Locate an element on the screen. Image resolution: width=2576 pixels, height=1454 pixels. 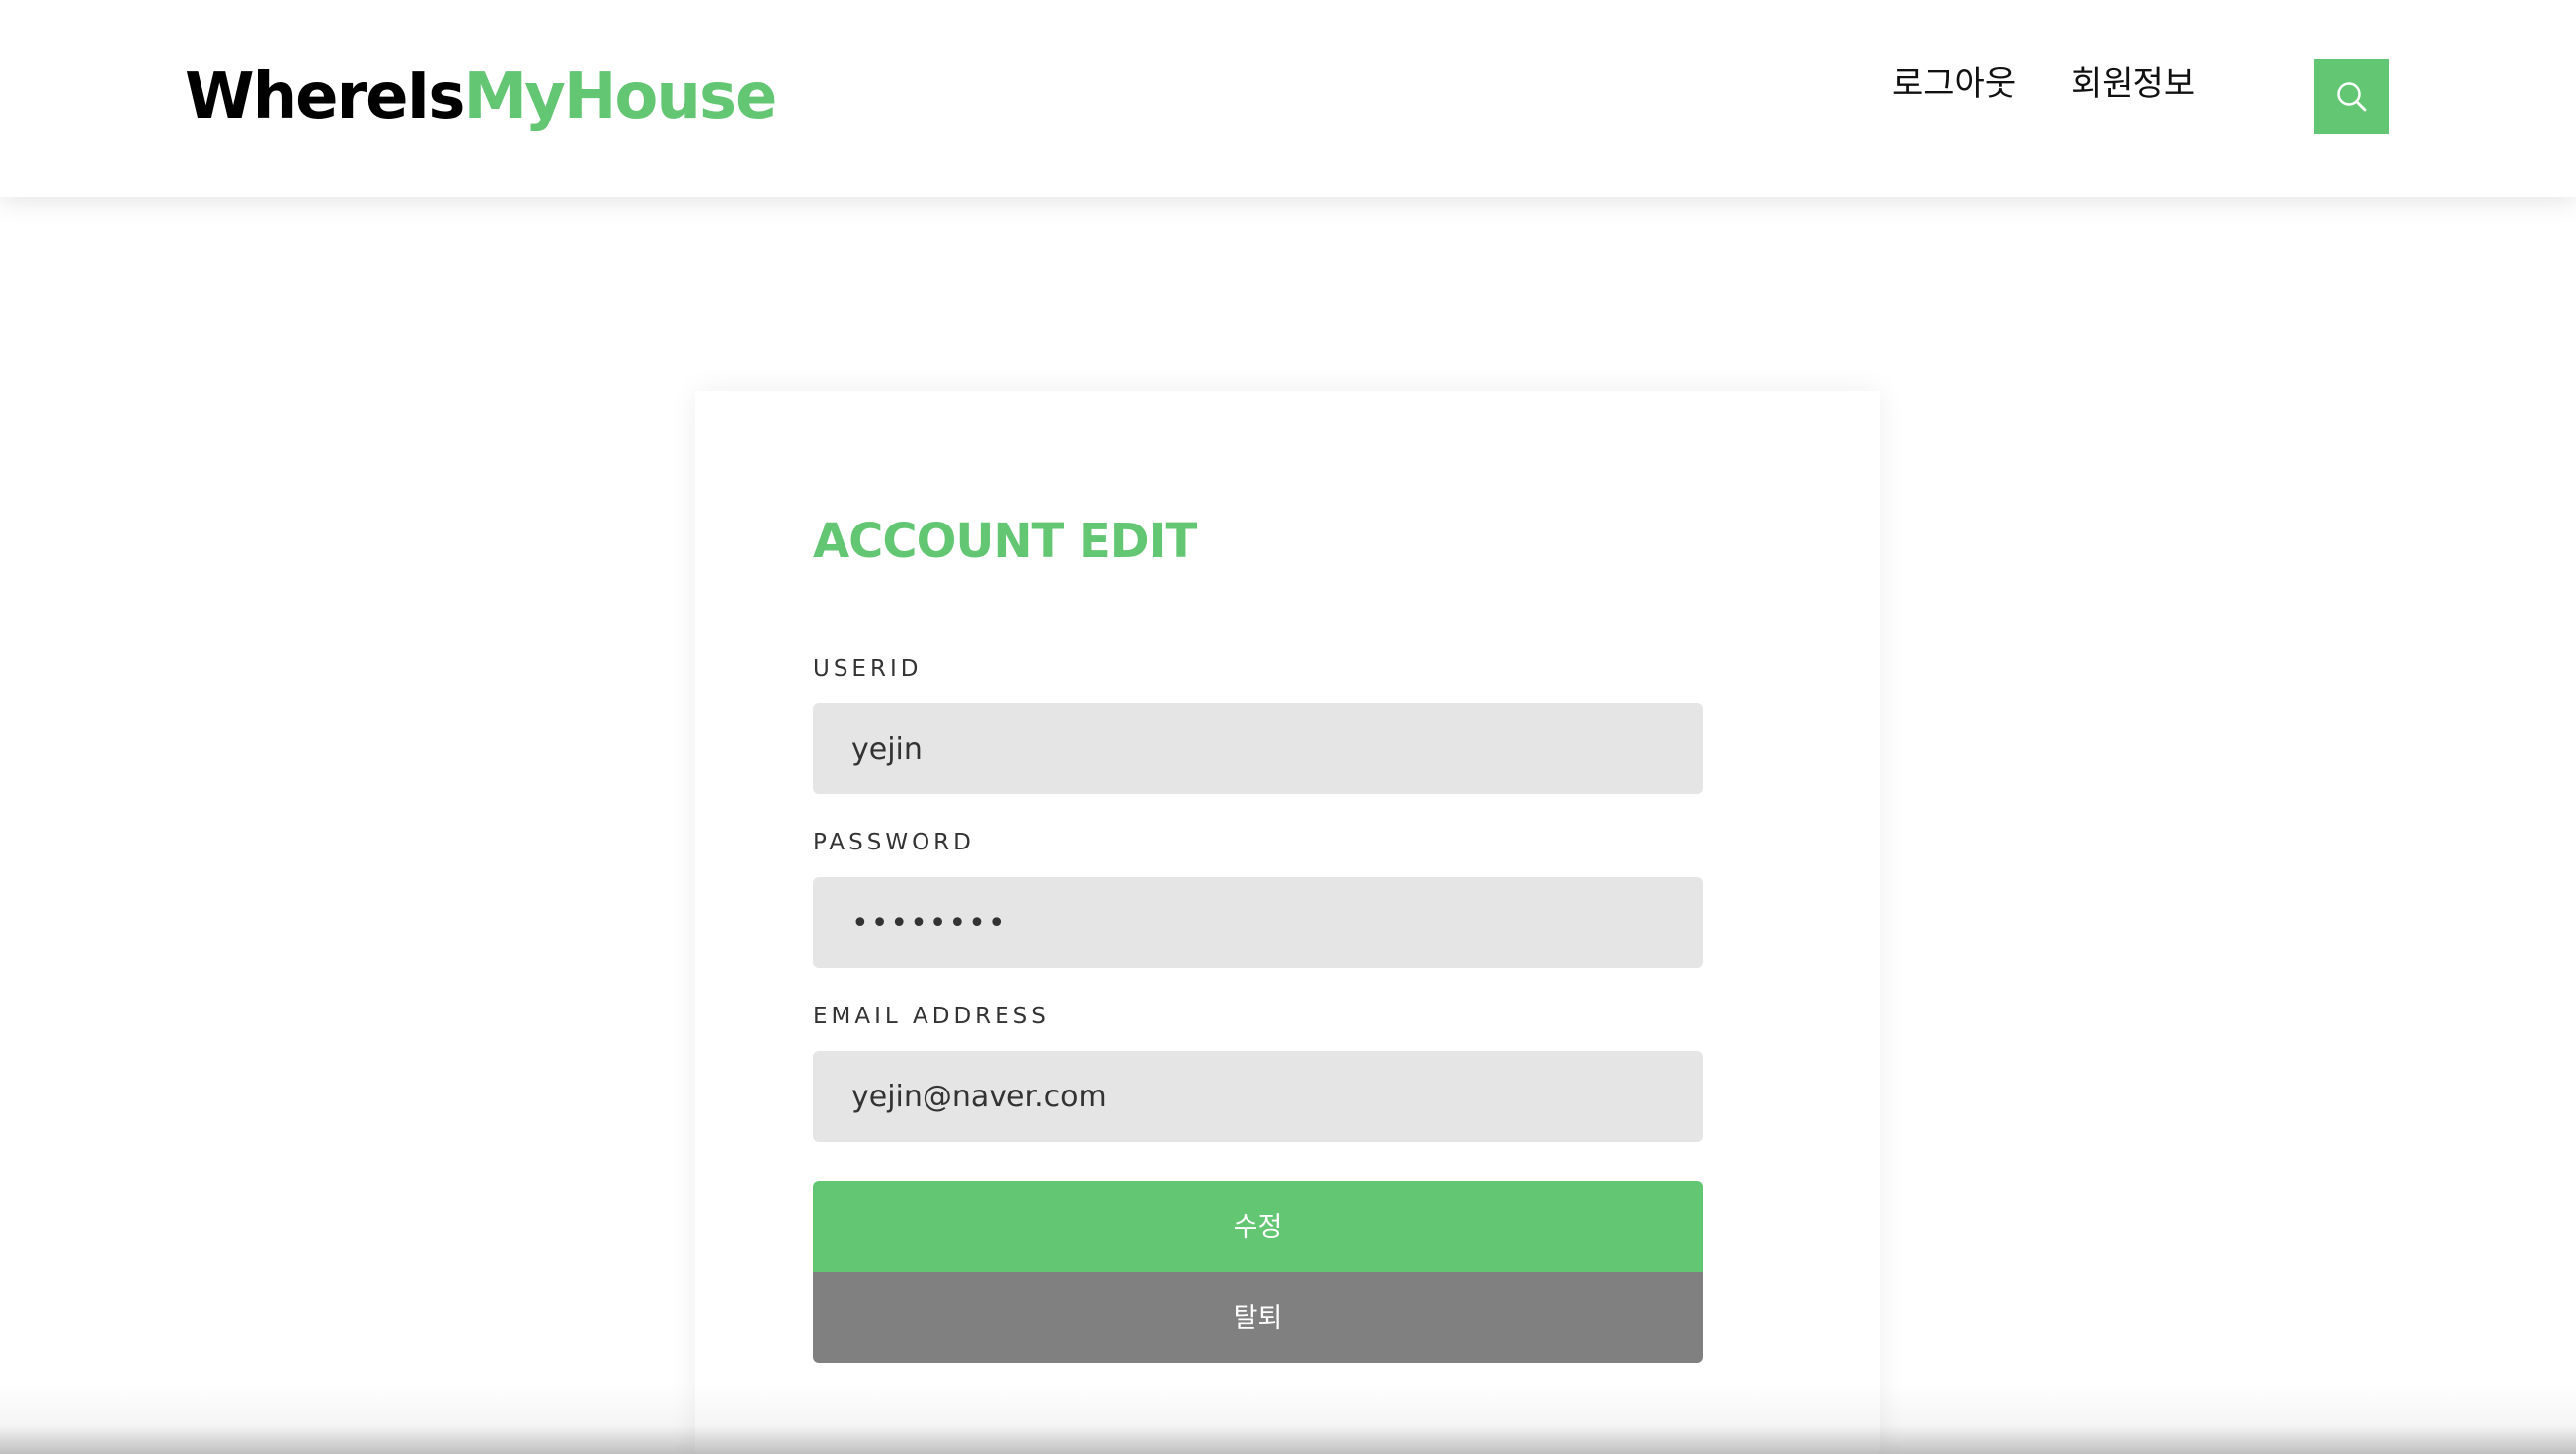
search-icon is located at coordinates (2352, 97).